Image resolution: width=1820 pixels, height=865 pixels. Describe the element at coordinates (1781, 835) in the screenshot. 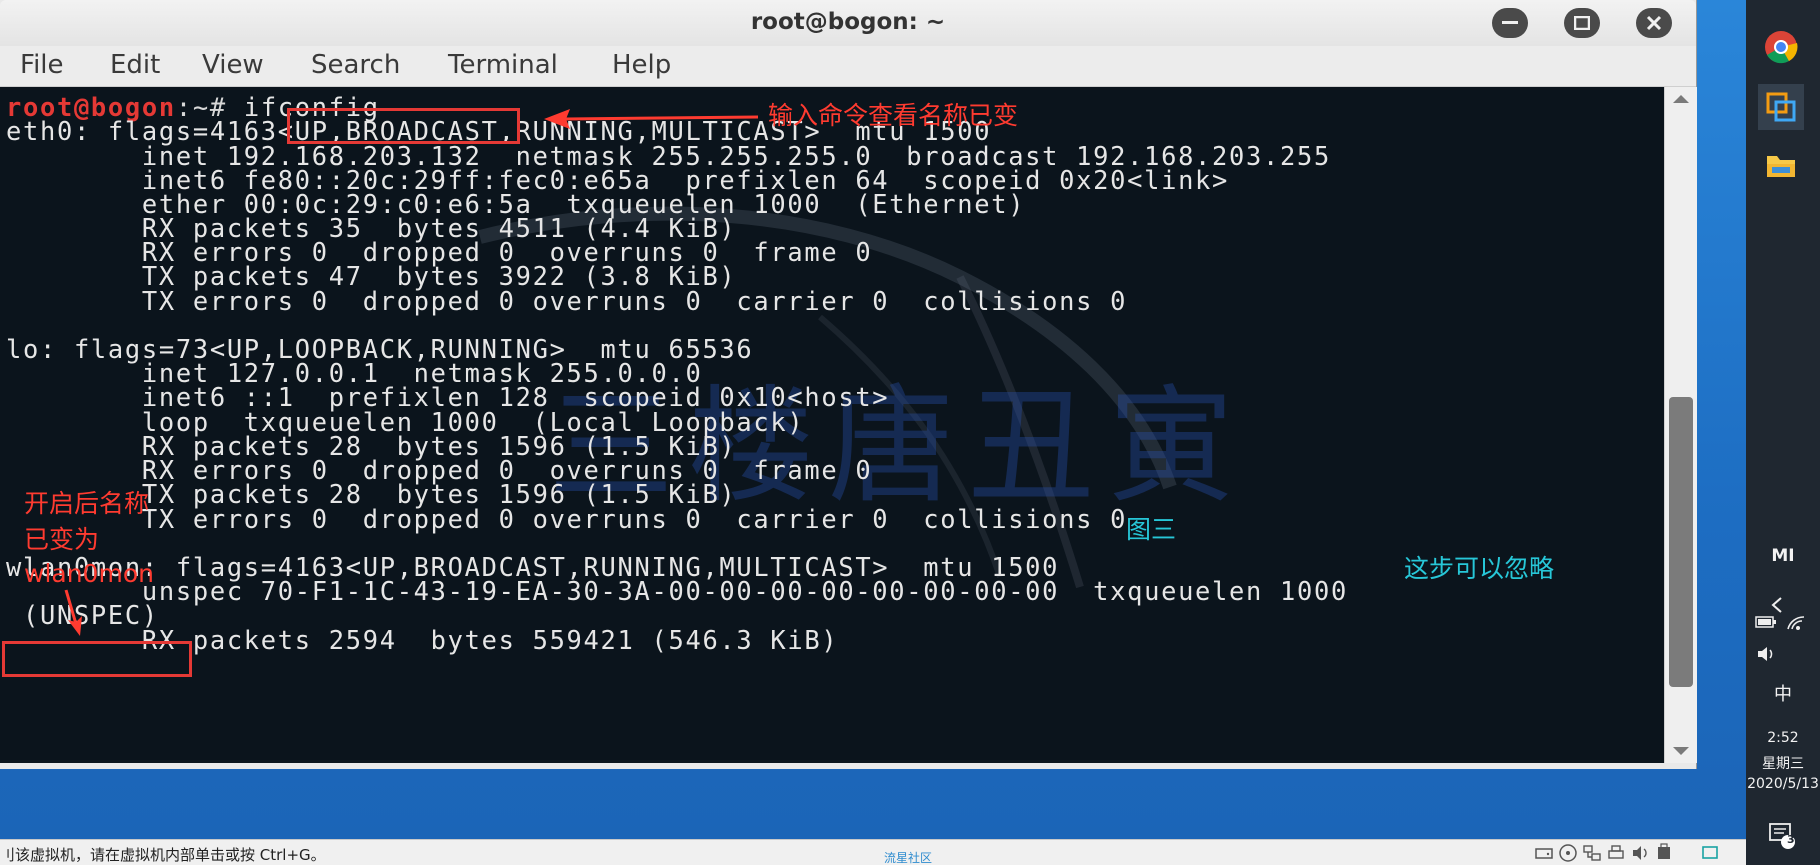

I see `notification-center-icon: 3` at that location.